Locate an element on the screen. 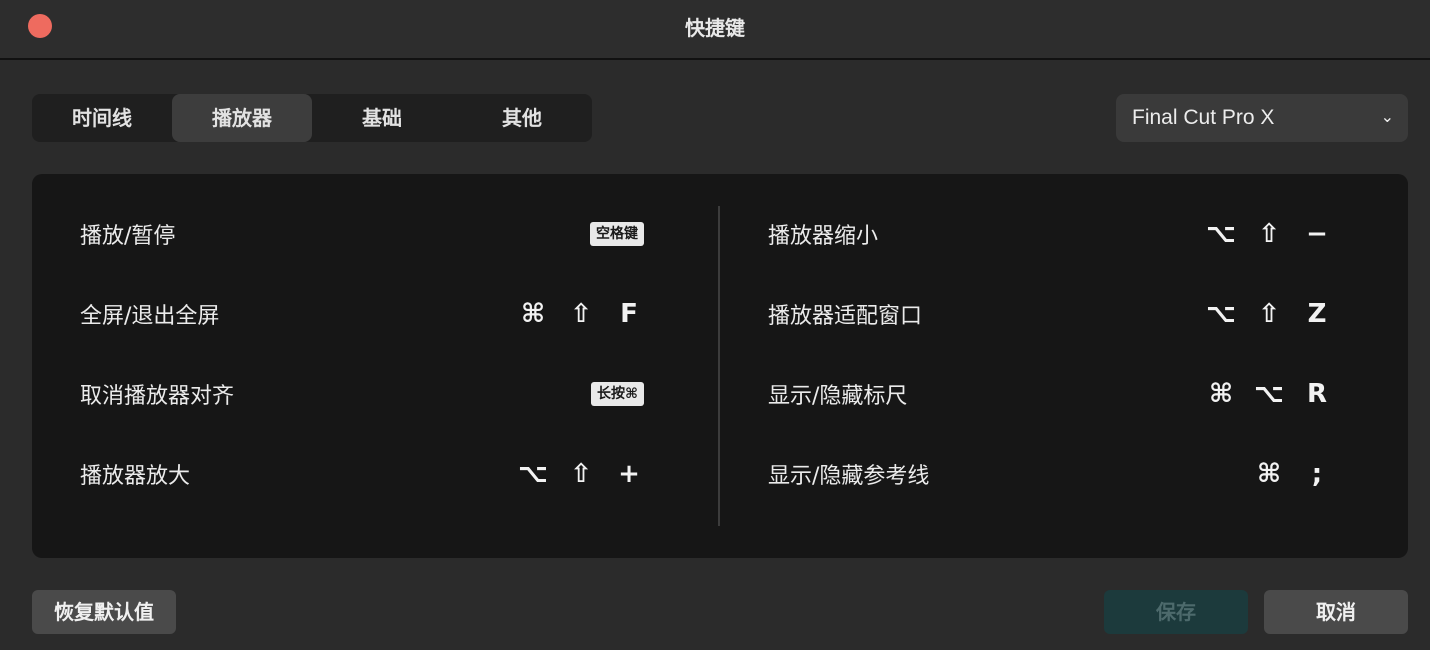 This screenshot has width=1430, height=650. column-divider is located at coordinates (719, 366).